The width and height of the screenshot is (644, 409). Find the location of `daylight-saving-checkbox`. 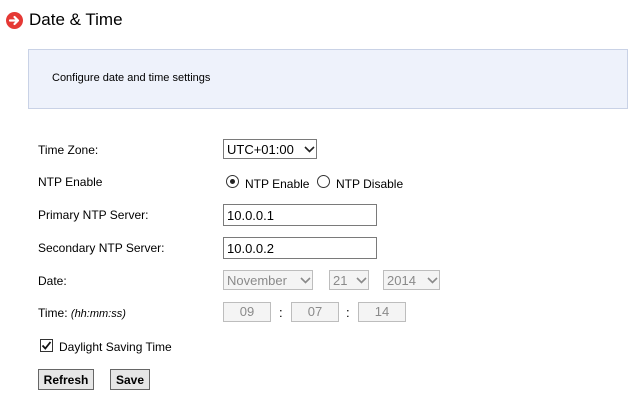

daylight-saving-checkbox is located at coordinates (46, 345).